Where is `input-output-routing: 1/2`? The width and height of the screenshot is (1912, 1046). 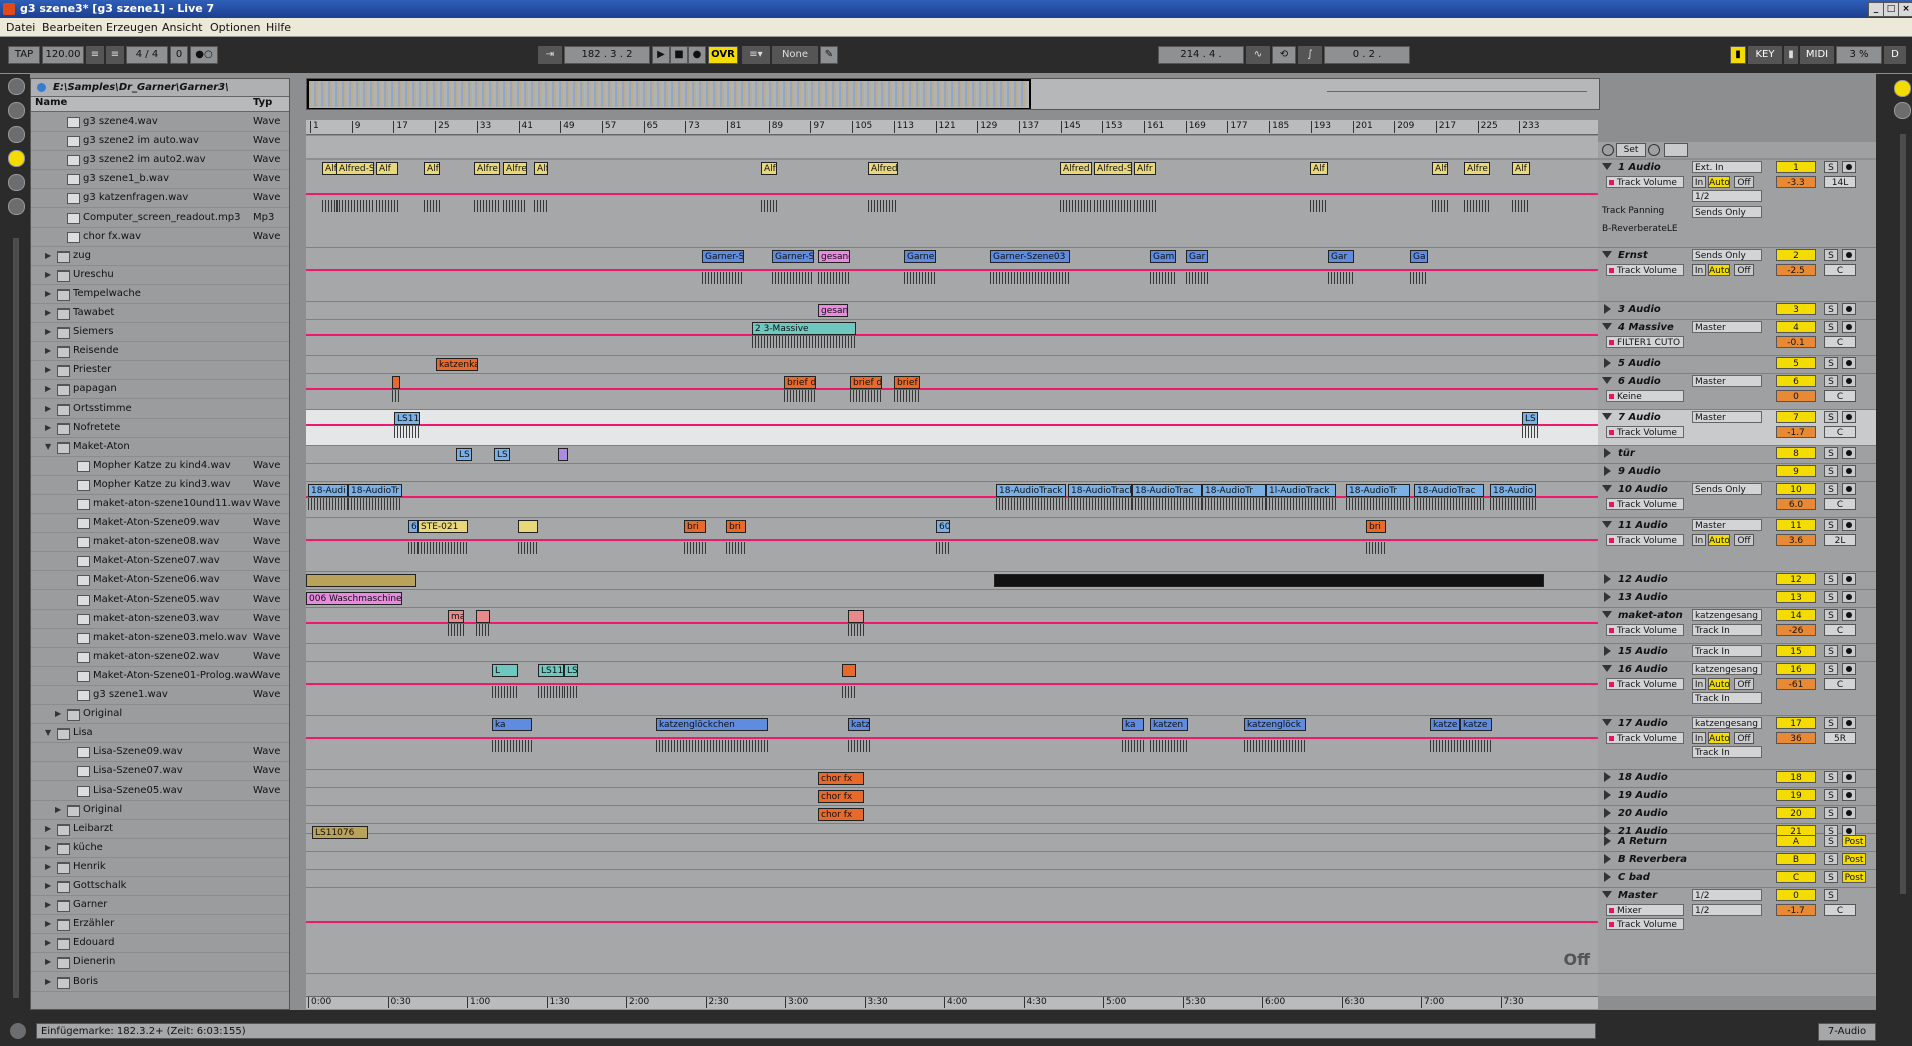 input-output-routing: 1/2 is located at coordinates (1727, 895).